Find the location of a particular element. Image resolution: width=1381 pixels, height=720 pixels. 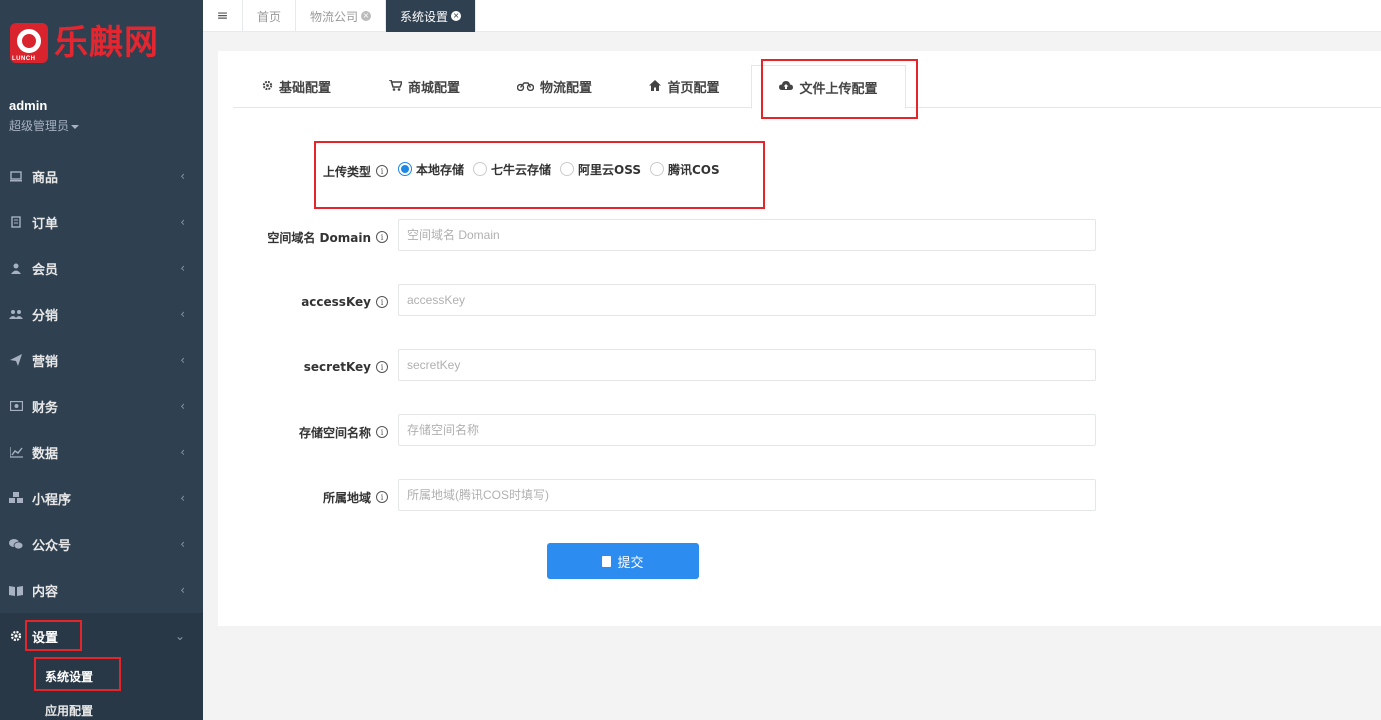

save-icon is located at coordinates (607, 561).